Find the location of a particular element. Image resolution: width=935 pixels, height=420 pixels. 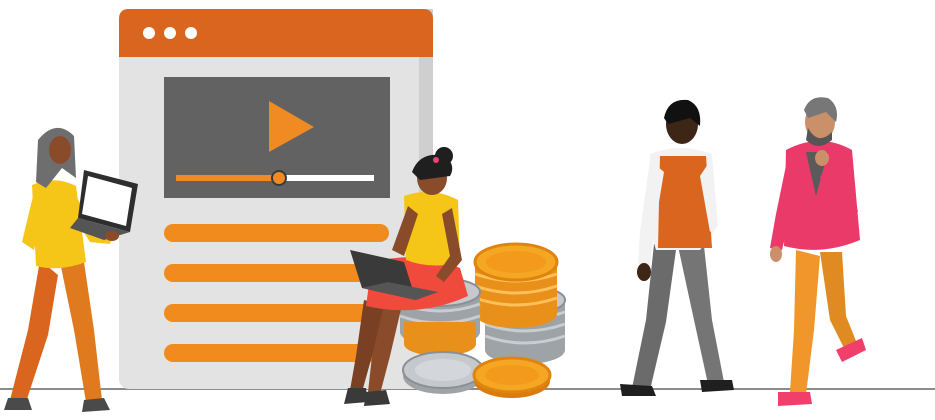

person-thinking-icon is located at coordinates (818, 251).